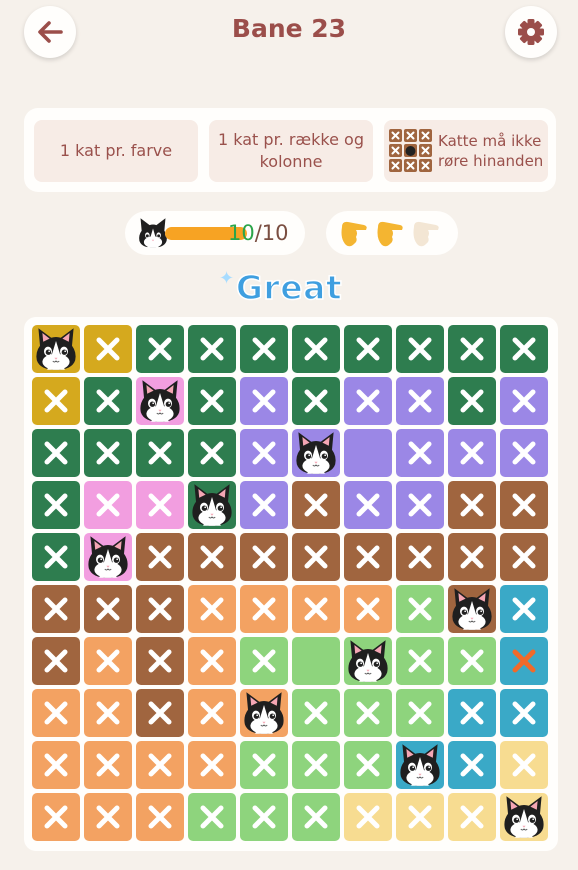  Describe the element at coordinates (392, 233) in the screenshot. I see `hints-panel` at that location.